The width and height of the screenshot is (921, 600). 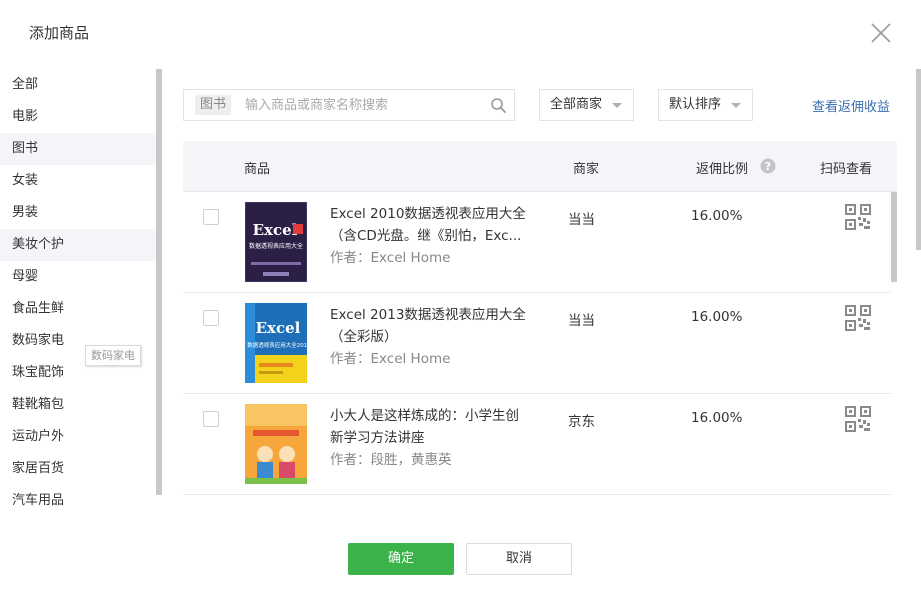 I want to click on sidebar-item-home: 家居百货, so click(x=78, y=469).